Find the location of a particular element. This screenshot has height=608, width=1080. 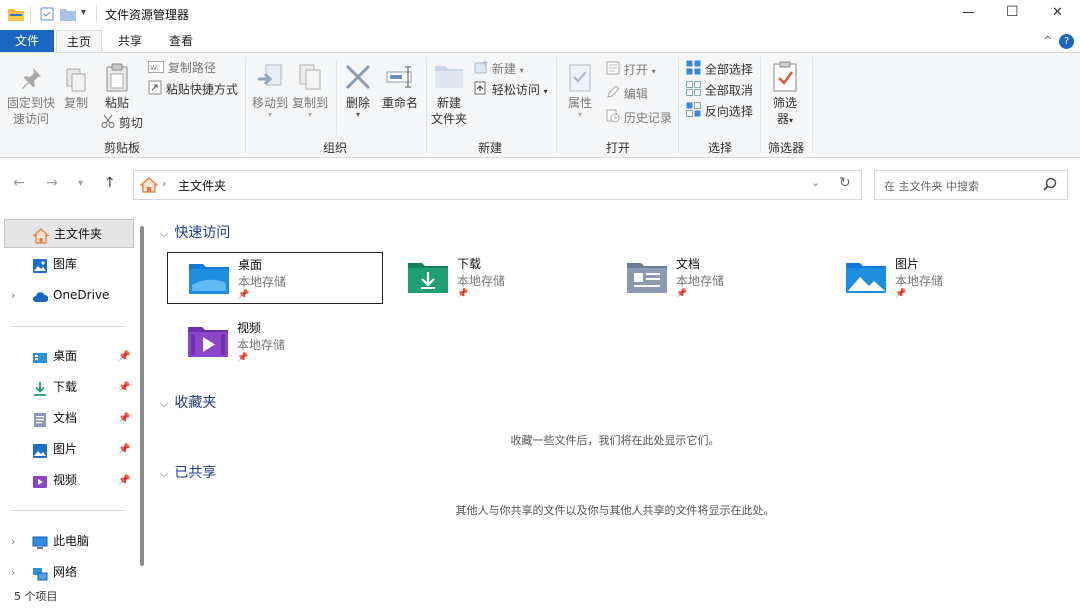

new-folder-label-line1: 新建 is located at coordinates (448, 103).